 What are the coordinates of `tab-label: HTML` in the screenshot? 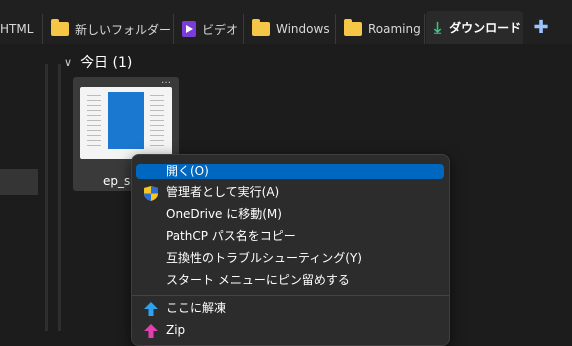 It's located at (17, 29).